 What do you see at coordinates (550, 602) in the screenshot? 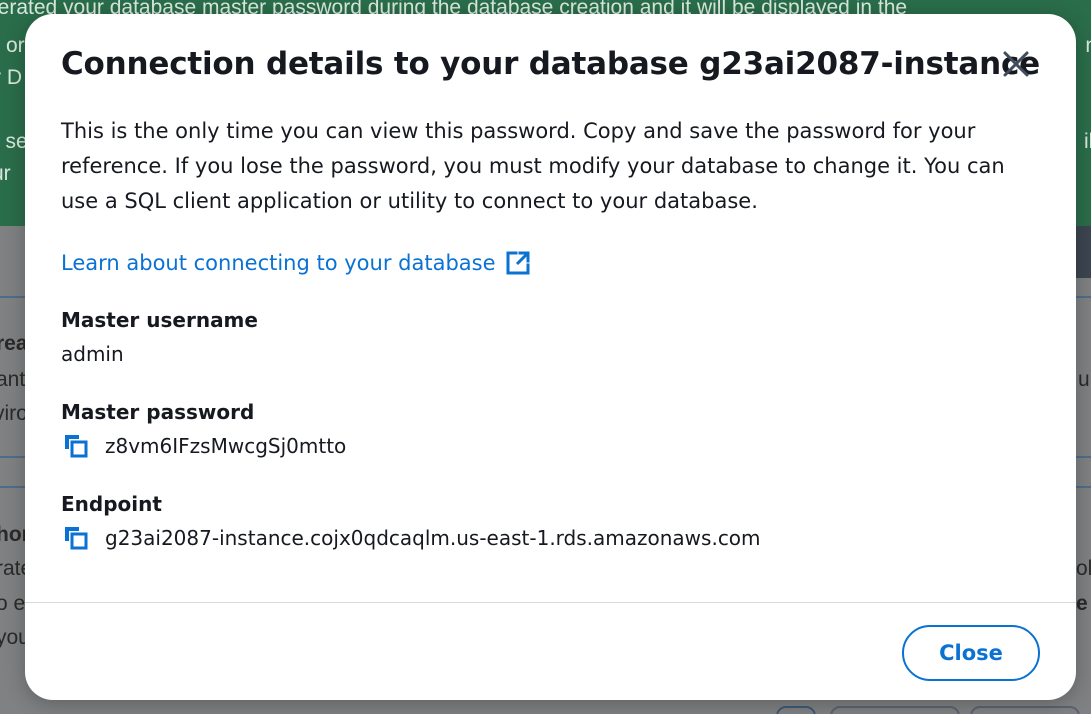
I see `footer-divider` at bounding box center [550, 602].